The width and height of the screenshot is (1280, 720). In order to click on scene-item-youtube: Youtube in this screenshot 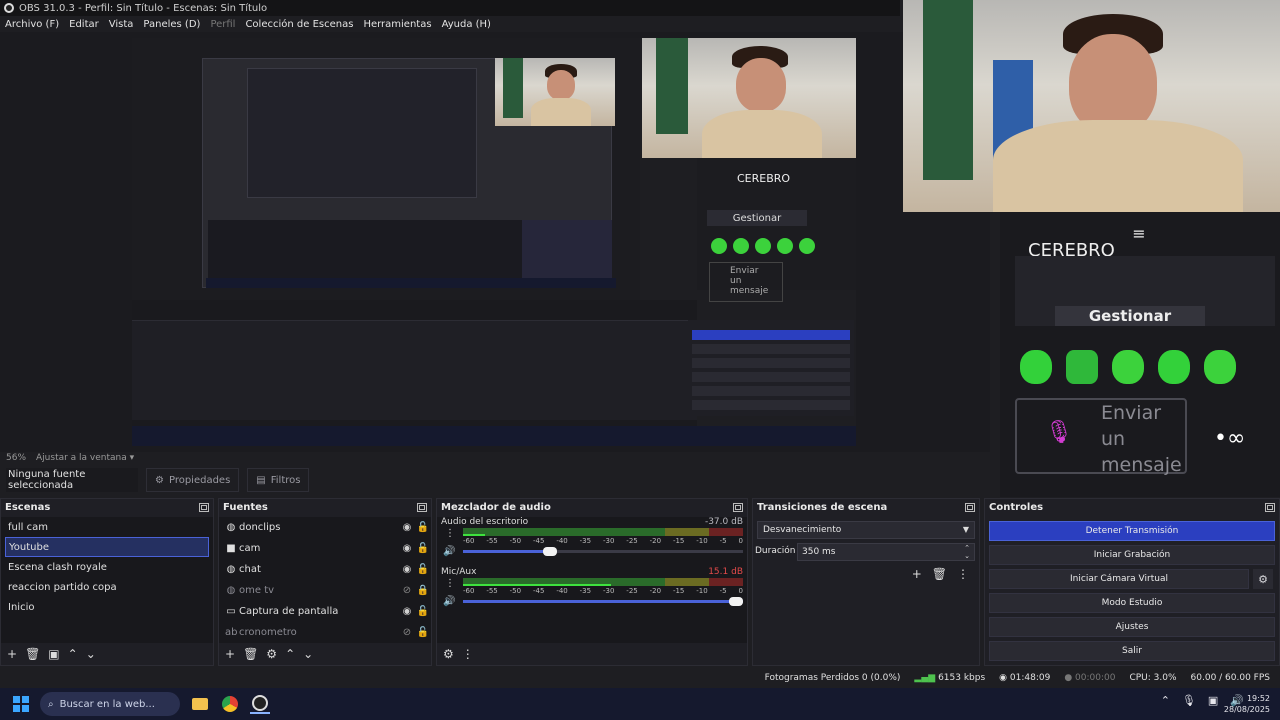, I will do `click(107, 547)`.